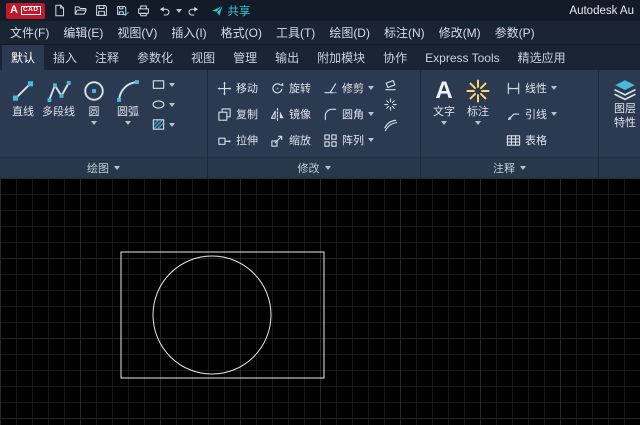 The width and height of the screenshot is (640, 425). Describe the element at coordinates (395, 57) in the screenshot. I see `tab-collaborate: 协作` at that location.